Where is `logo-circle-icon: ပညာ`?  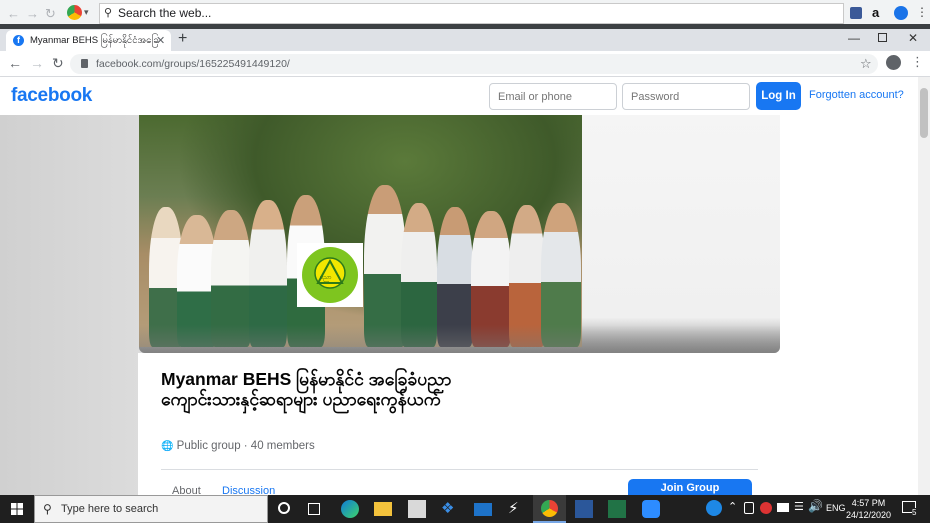 logo-circle-icon: ပညာ is located at coordinates (330, 275).